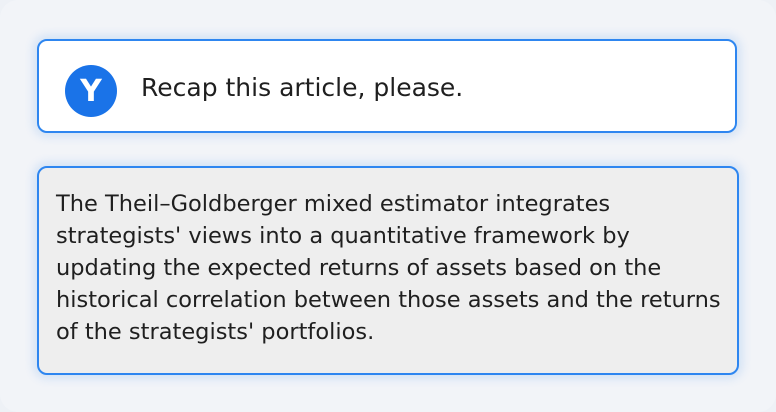 This screenshot has height=412, width=776. Describe the element at coordinates (302, 87) in the screenshot. I see `user-message-text: Recap this article, please.` at that location.